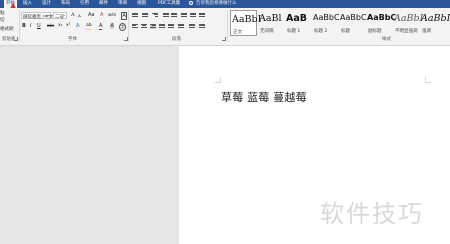  Describe the element at coordinates (68, 26) in the screenshot. I see `superscript-button: x²` at that location.